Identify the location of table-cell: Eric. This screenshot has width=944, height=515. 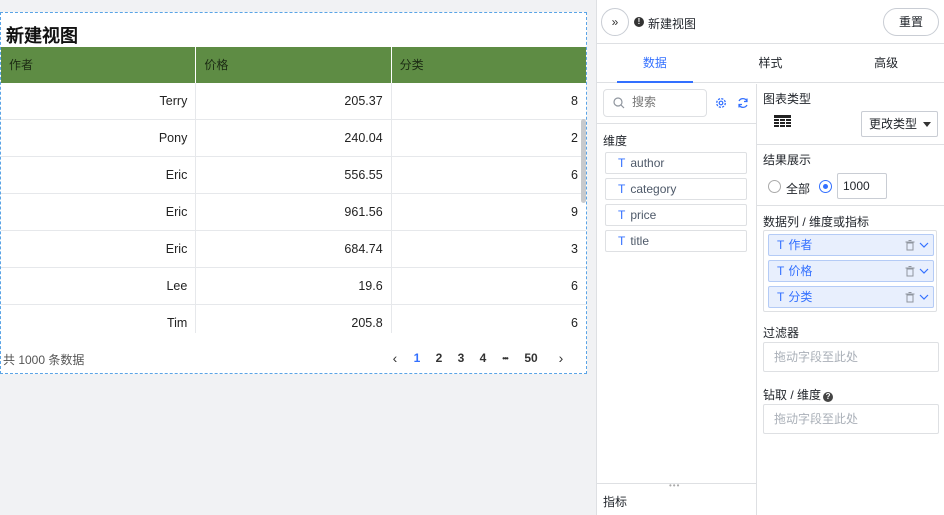
(99, 175).